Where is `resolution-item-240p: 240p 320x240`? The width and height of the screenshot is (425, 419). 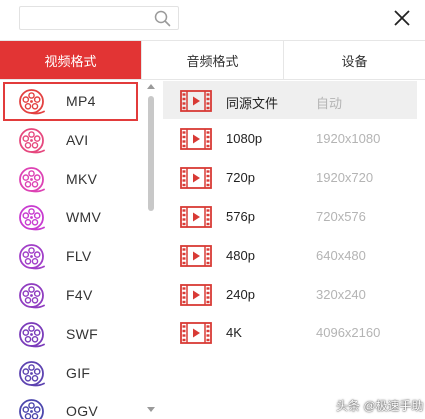 resolution-item-240p: 240p 320x240 is located at coordinates (290, 294).